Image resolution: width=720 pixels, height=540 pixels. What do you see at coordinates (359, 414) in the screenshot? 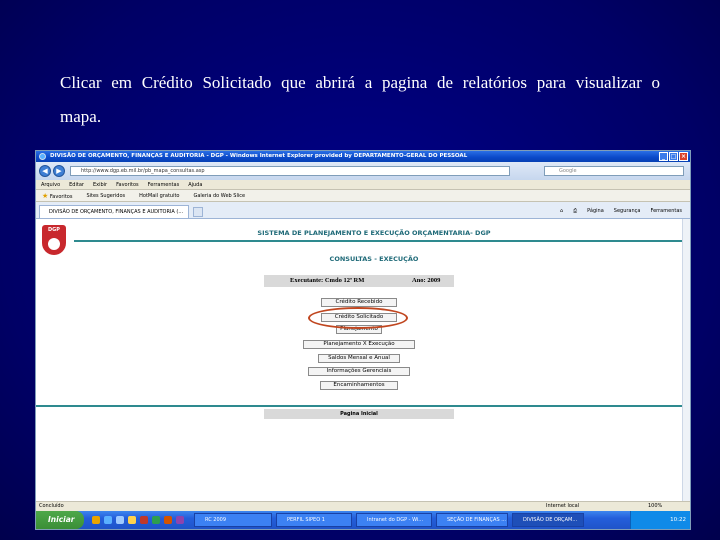
I see `pagina-inicial-link: Pagina Inicial` at bounding box center [359, 414].